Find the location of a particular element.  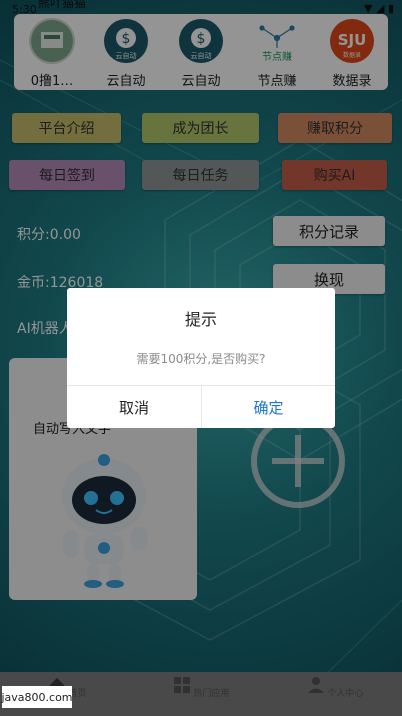

cancel-button: 取消 is located at coordinates (134, 407).